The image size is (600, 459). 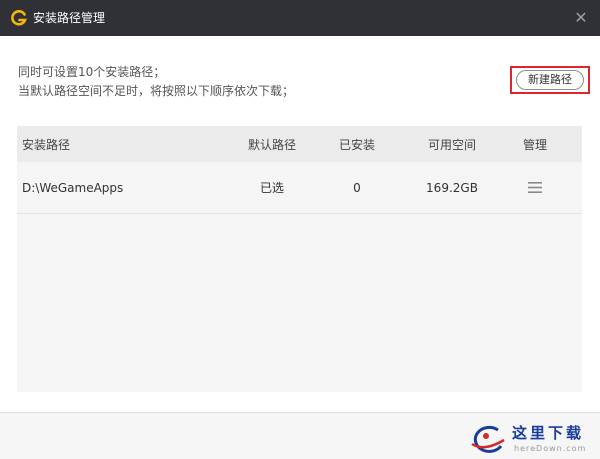 What do you see at coordinates (73, 187) in the screenshot?
I see `row-path: D:\WeGameApps` at bounding box center [73, 187].